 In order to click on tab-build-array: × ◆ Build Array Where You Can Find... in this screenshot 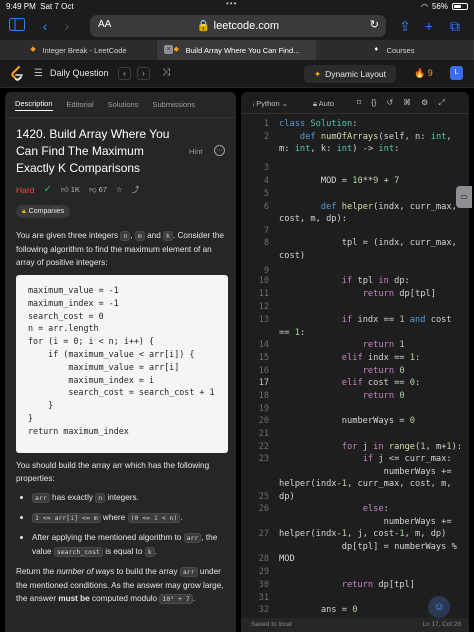, I will do `click(237, 50)`.